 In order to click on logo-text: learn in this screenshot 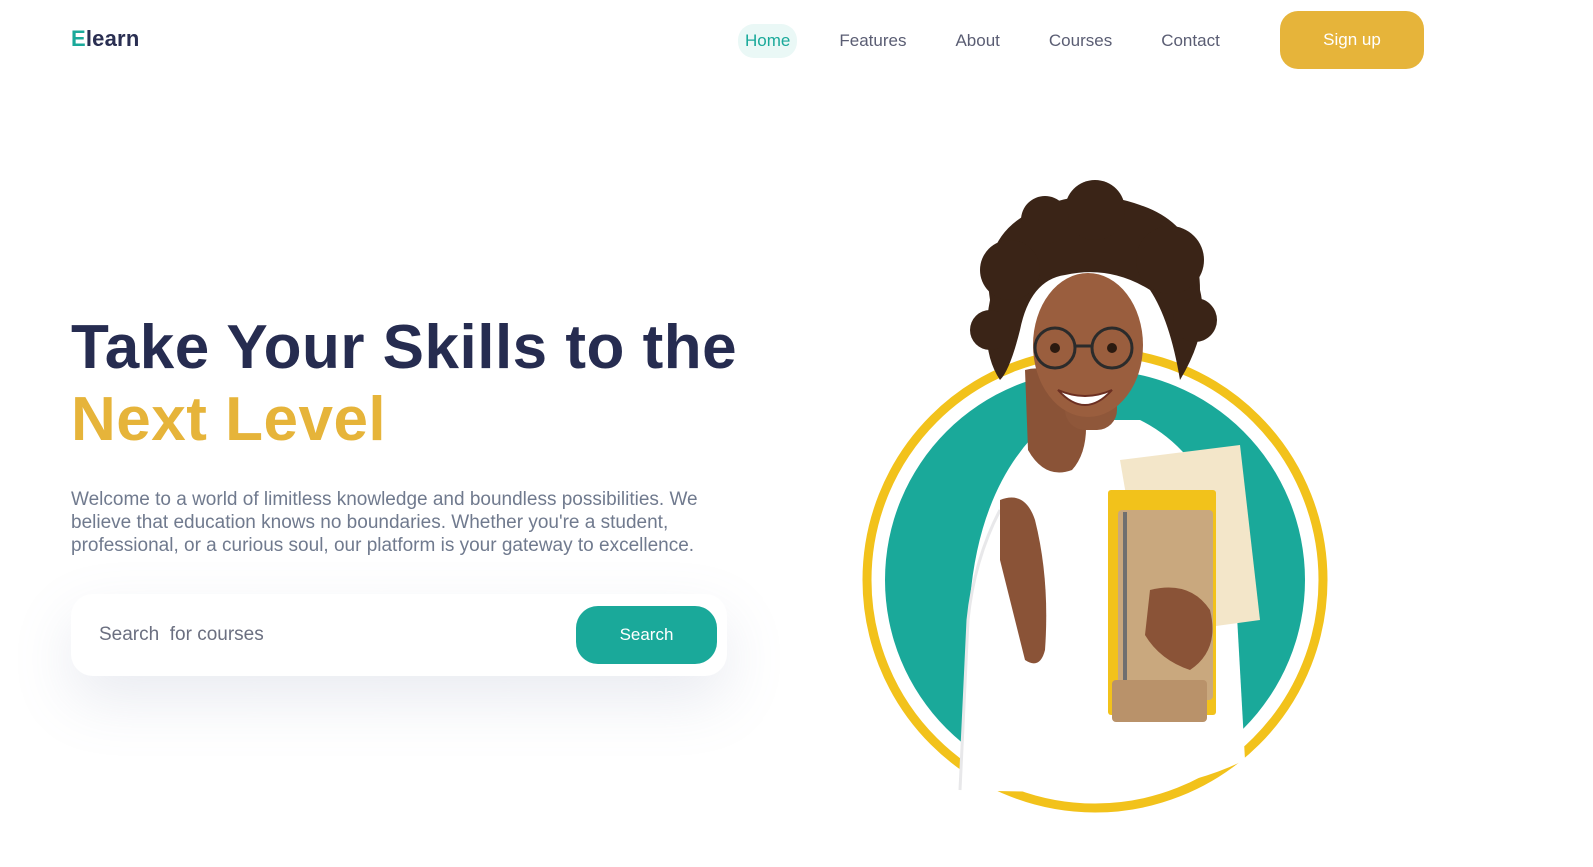, I will do `click(112, 38)`.